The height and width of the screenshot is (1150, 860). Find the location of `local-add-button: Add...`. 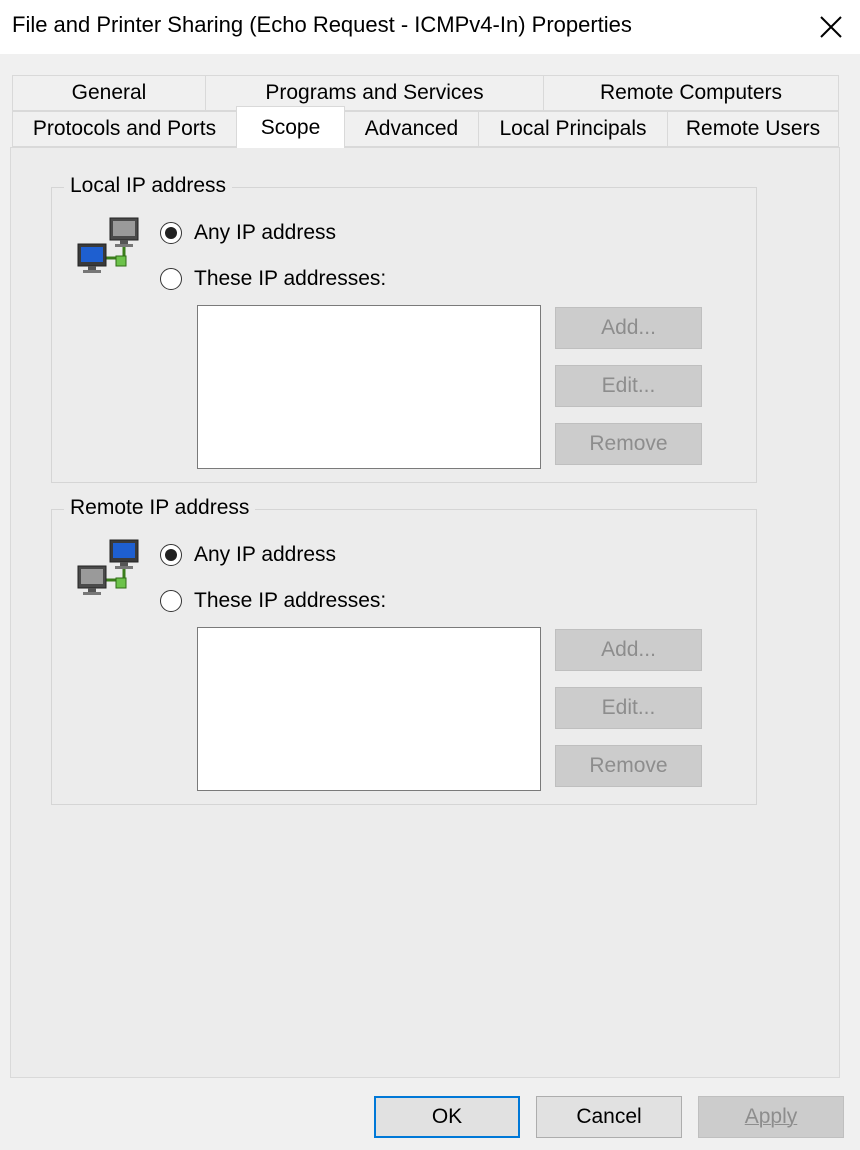

local-add-button: Add... is located at coordinates (628, 328).